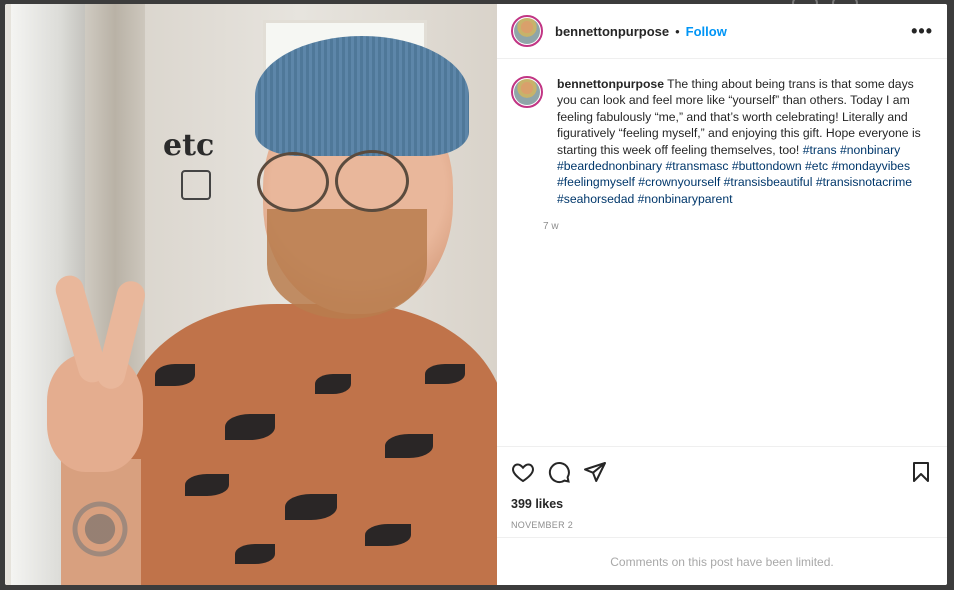 The image size is (954, 590). Describe the element at coordinates (696, 166) in the screenshot. I see `hashtag-link: #transmasc` at that location.